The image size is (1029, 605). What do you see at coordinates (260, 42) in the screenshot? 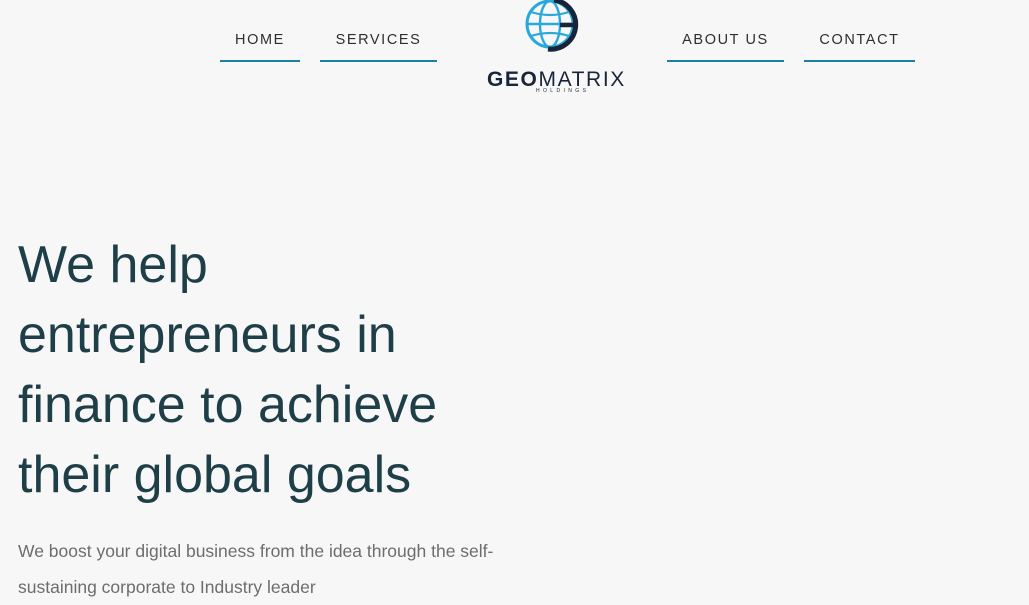
I see `nav-home-link: HOME` at bounding box center [260, 42].